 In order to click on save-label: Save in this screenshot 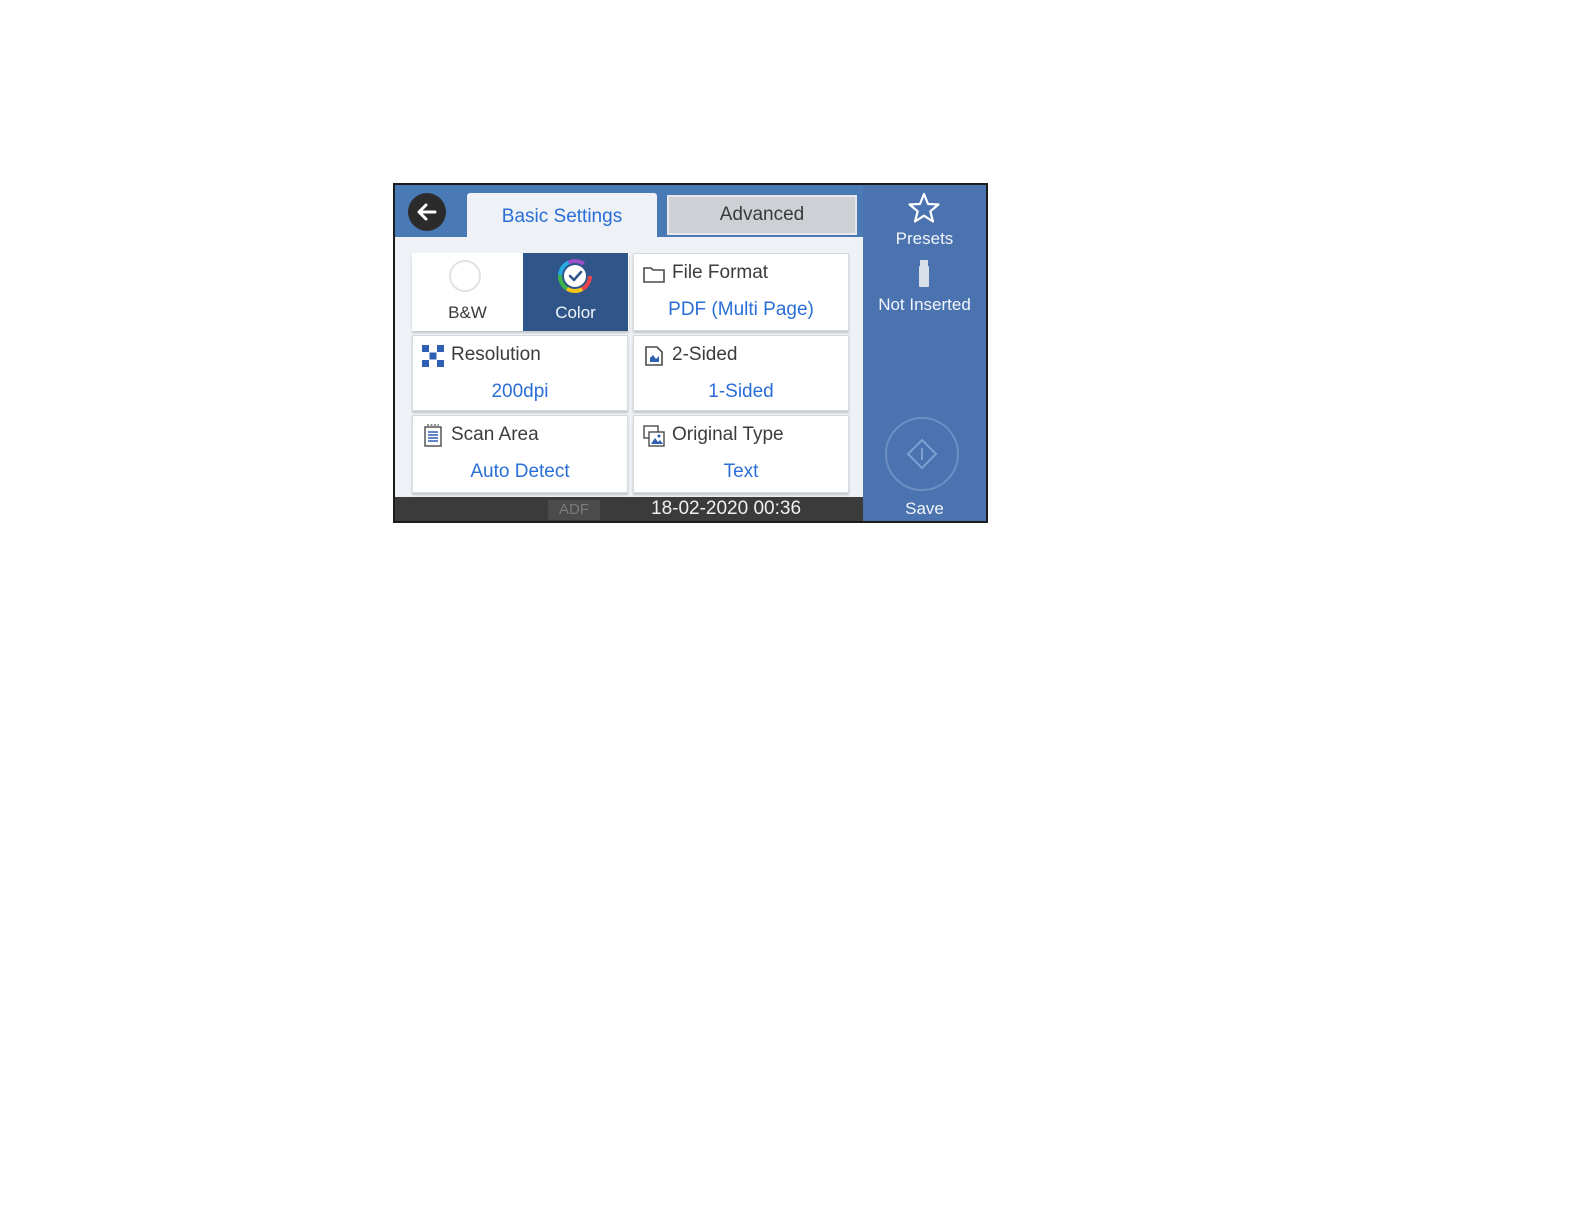, I will do `click(924, 508)`.